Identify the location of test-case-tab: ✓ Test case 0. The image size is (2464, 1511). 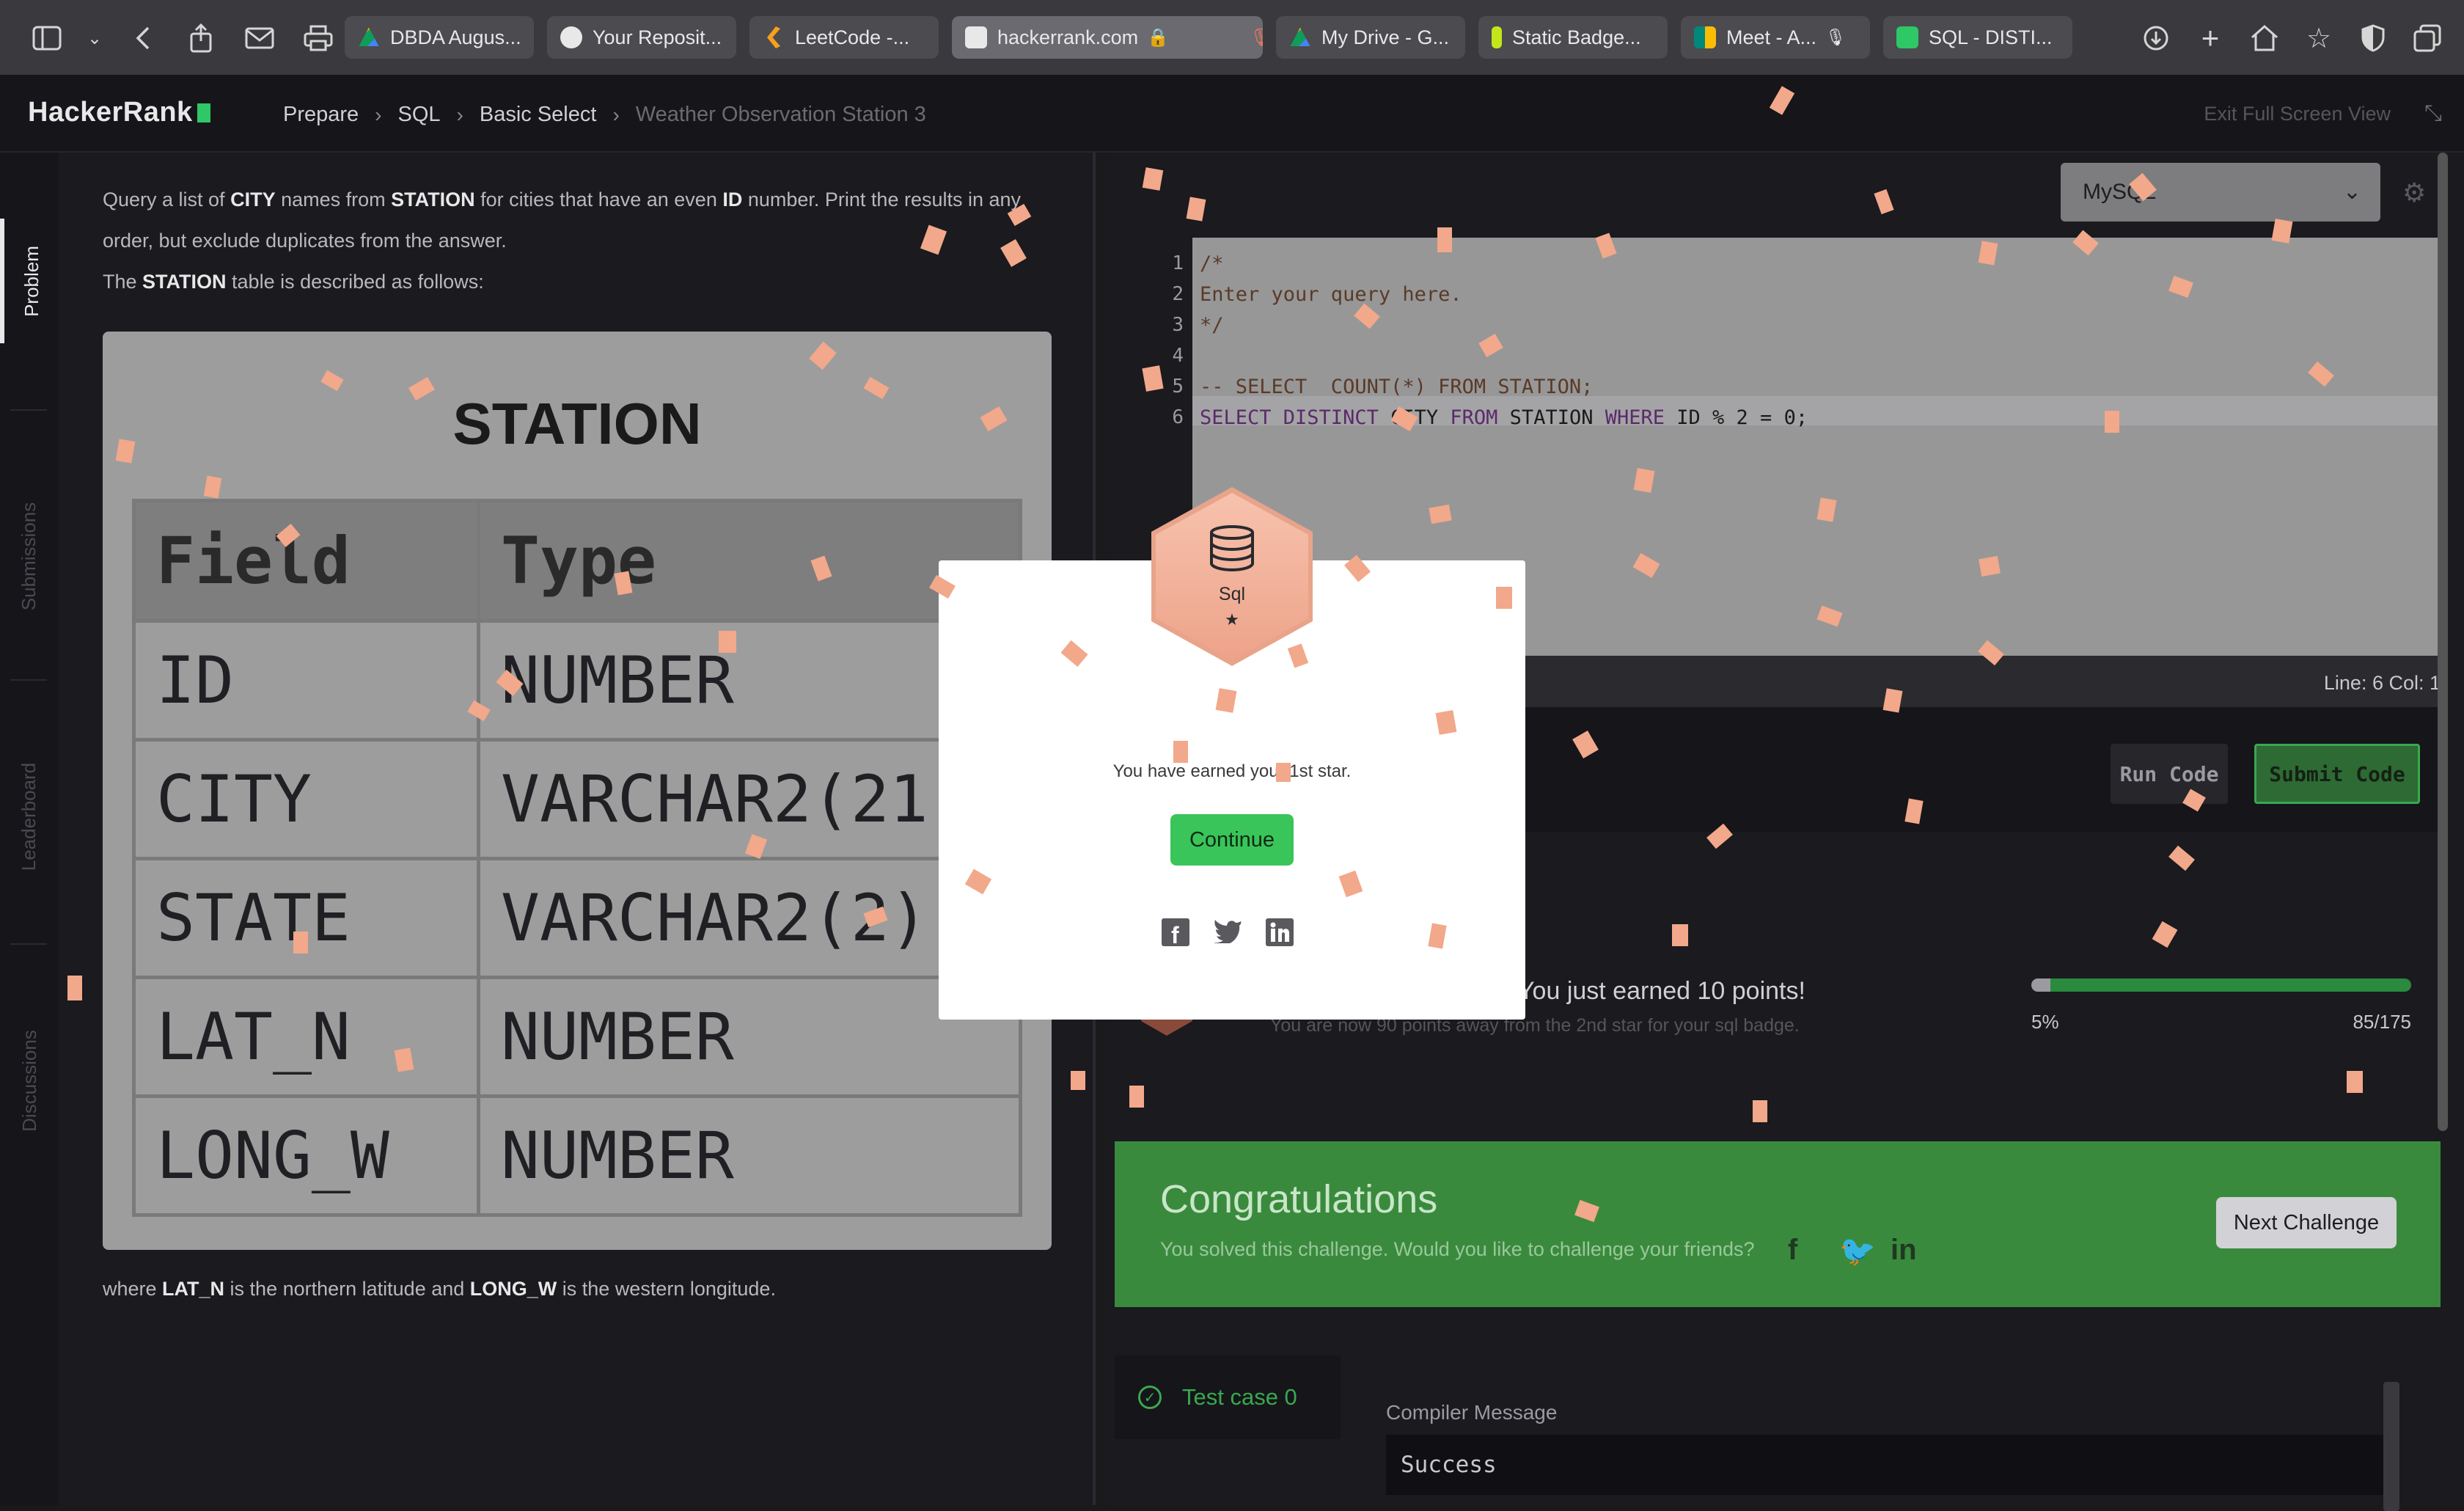
(1228, 1397).